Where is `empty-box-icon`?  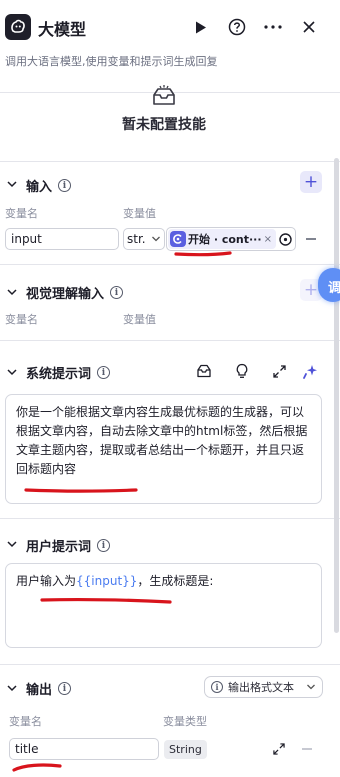
empty-box-icon is located at coordinates (164, 95).